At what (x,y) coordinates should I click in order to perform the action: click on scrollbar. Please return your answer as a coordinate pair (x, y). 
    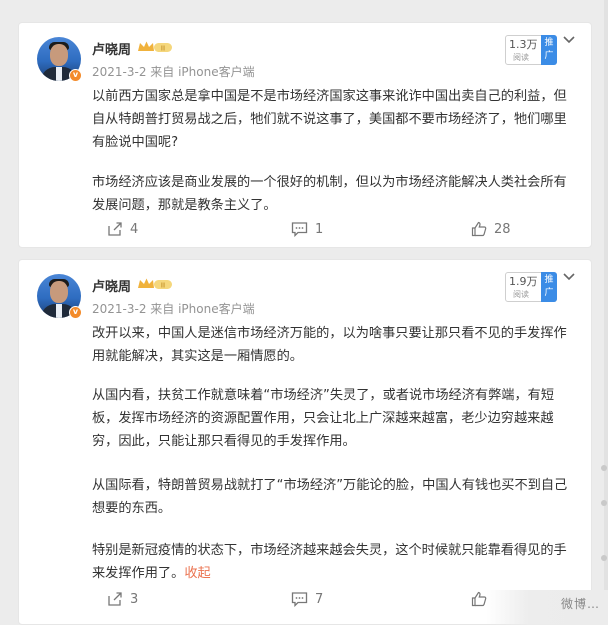
    Looking at the image, I should click on (606, 312).